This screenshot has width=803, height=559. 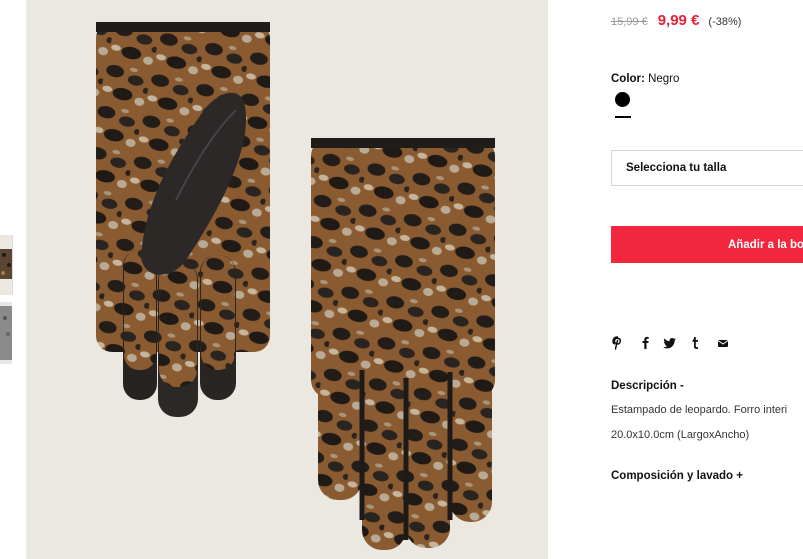 What do you see at coordinates (645, 343) in the screenshot?
I see `facebook-icon` at bounding box center [645, 343].